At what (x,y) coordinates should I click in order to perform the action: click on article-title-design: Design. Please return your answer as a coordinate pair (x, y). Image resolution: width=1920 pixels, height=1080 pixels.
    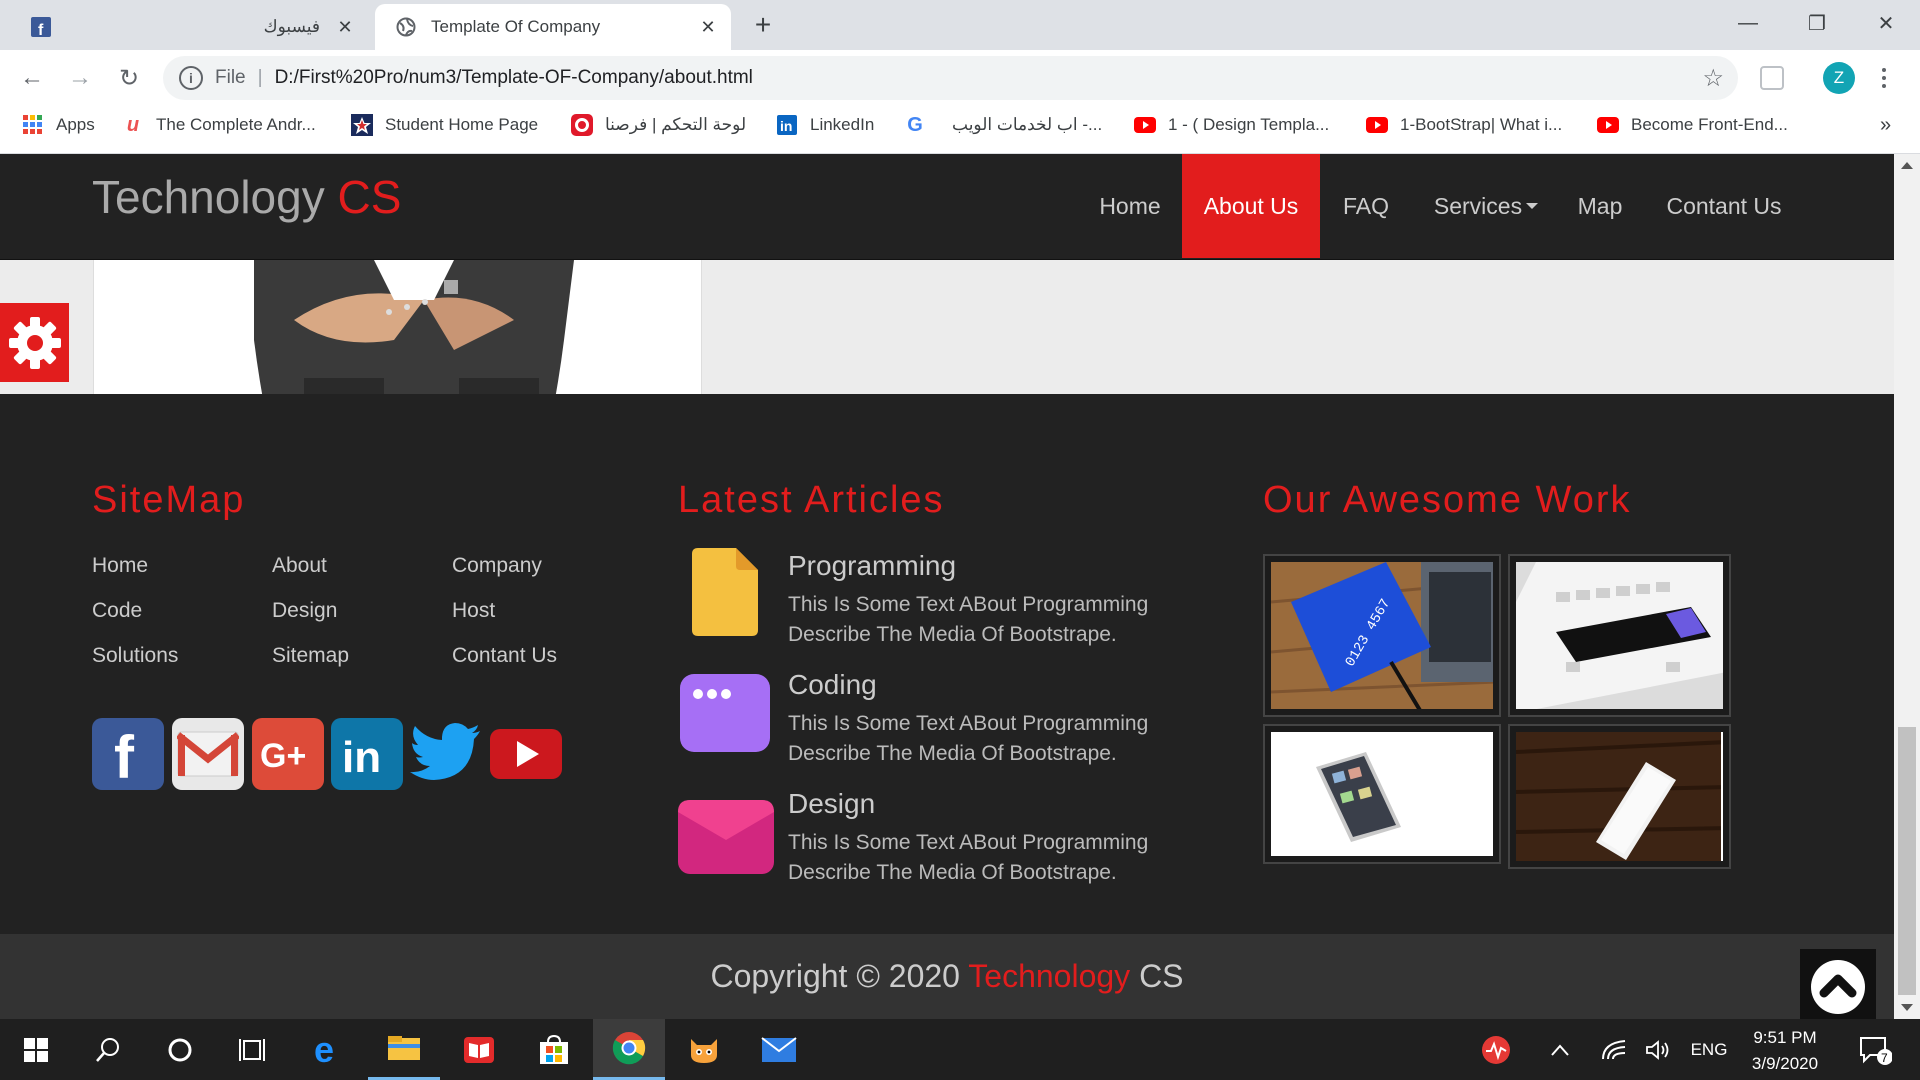
    Looking at the image, I should click on (831, 804).